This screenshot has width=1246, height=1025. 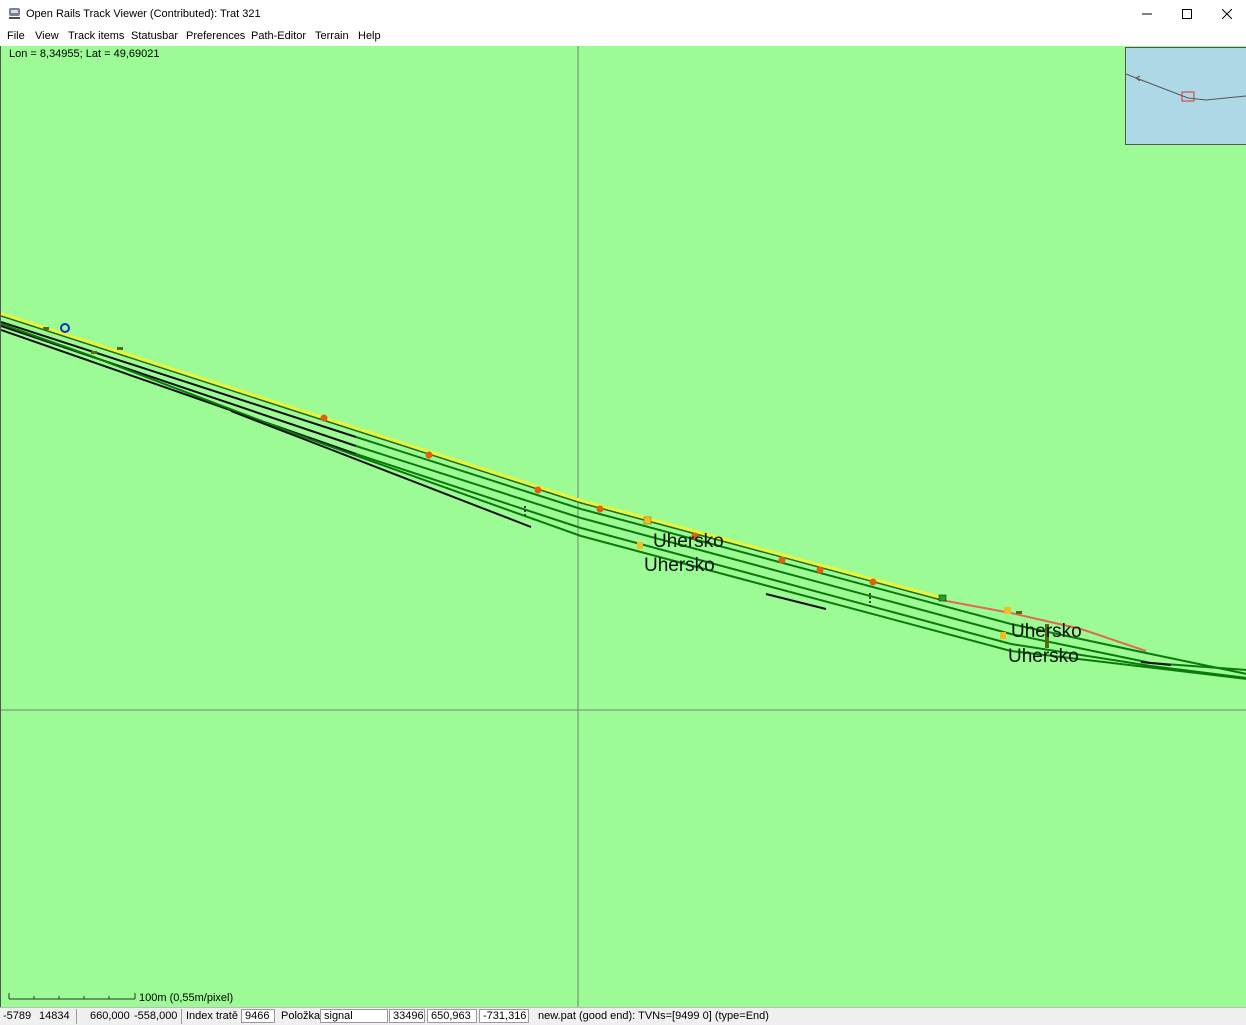 I want to click on menu-view: View, so click(x=47, y=36).